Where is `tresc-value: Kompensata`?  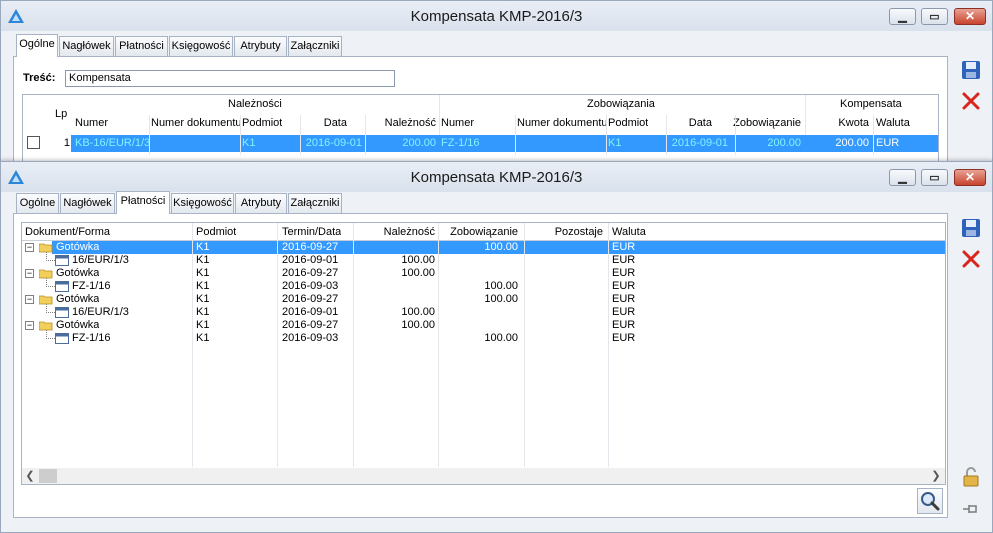
tresc-value: Kompensata is located at coordinates (100, 78).